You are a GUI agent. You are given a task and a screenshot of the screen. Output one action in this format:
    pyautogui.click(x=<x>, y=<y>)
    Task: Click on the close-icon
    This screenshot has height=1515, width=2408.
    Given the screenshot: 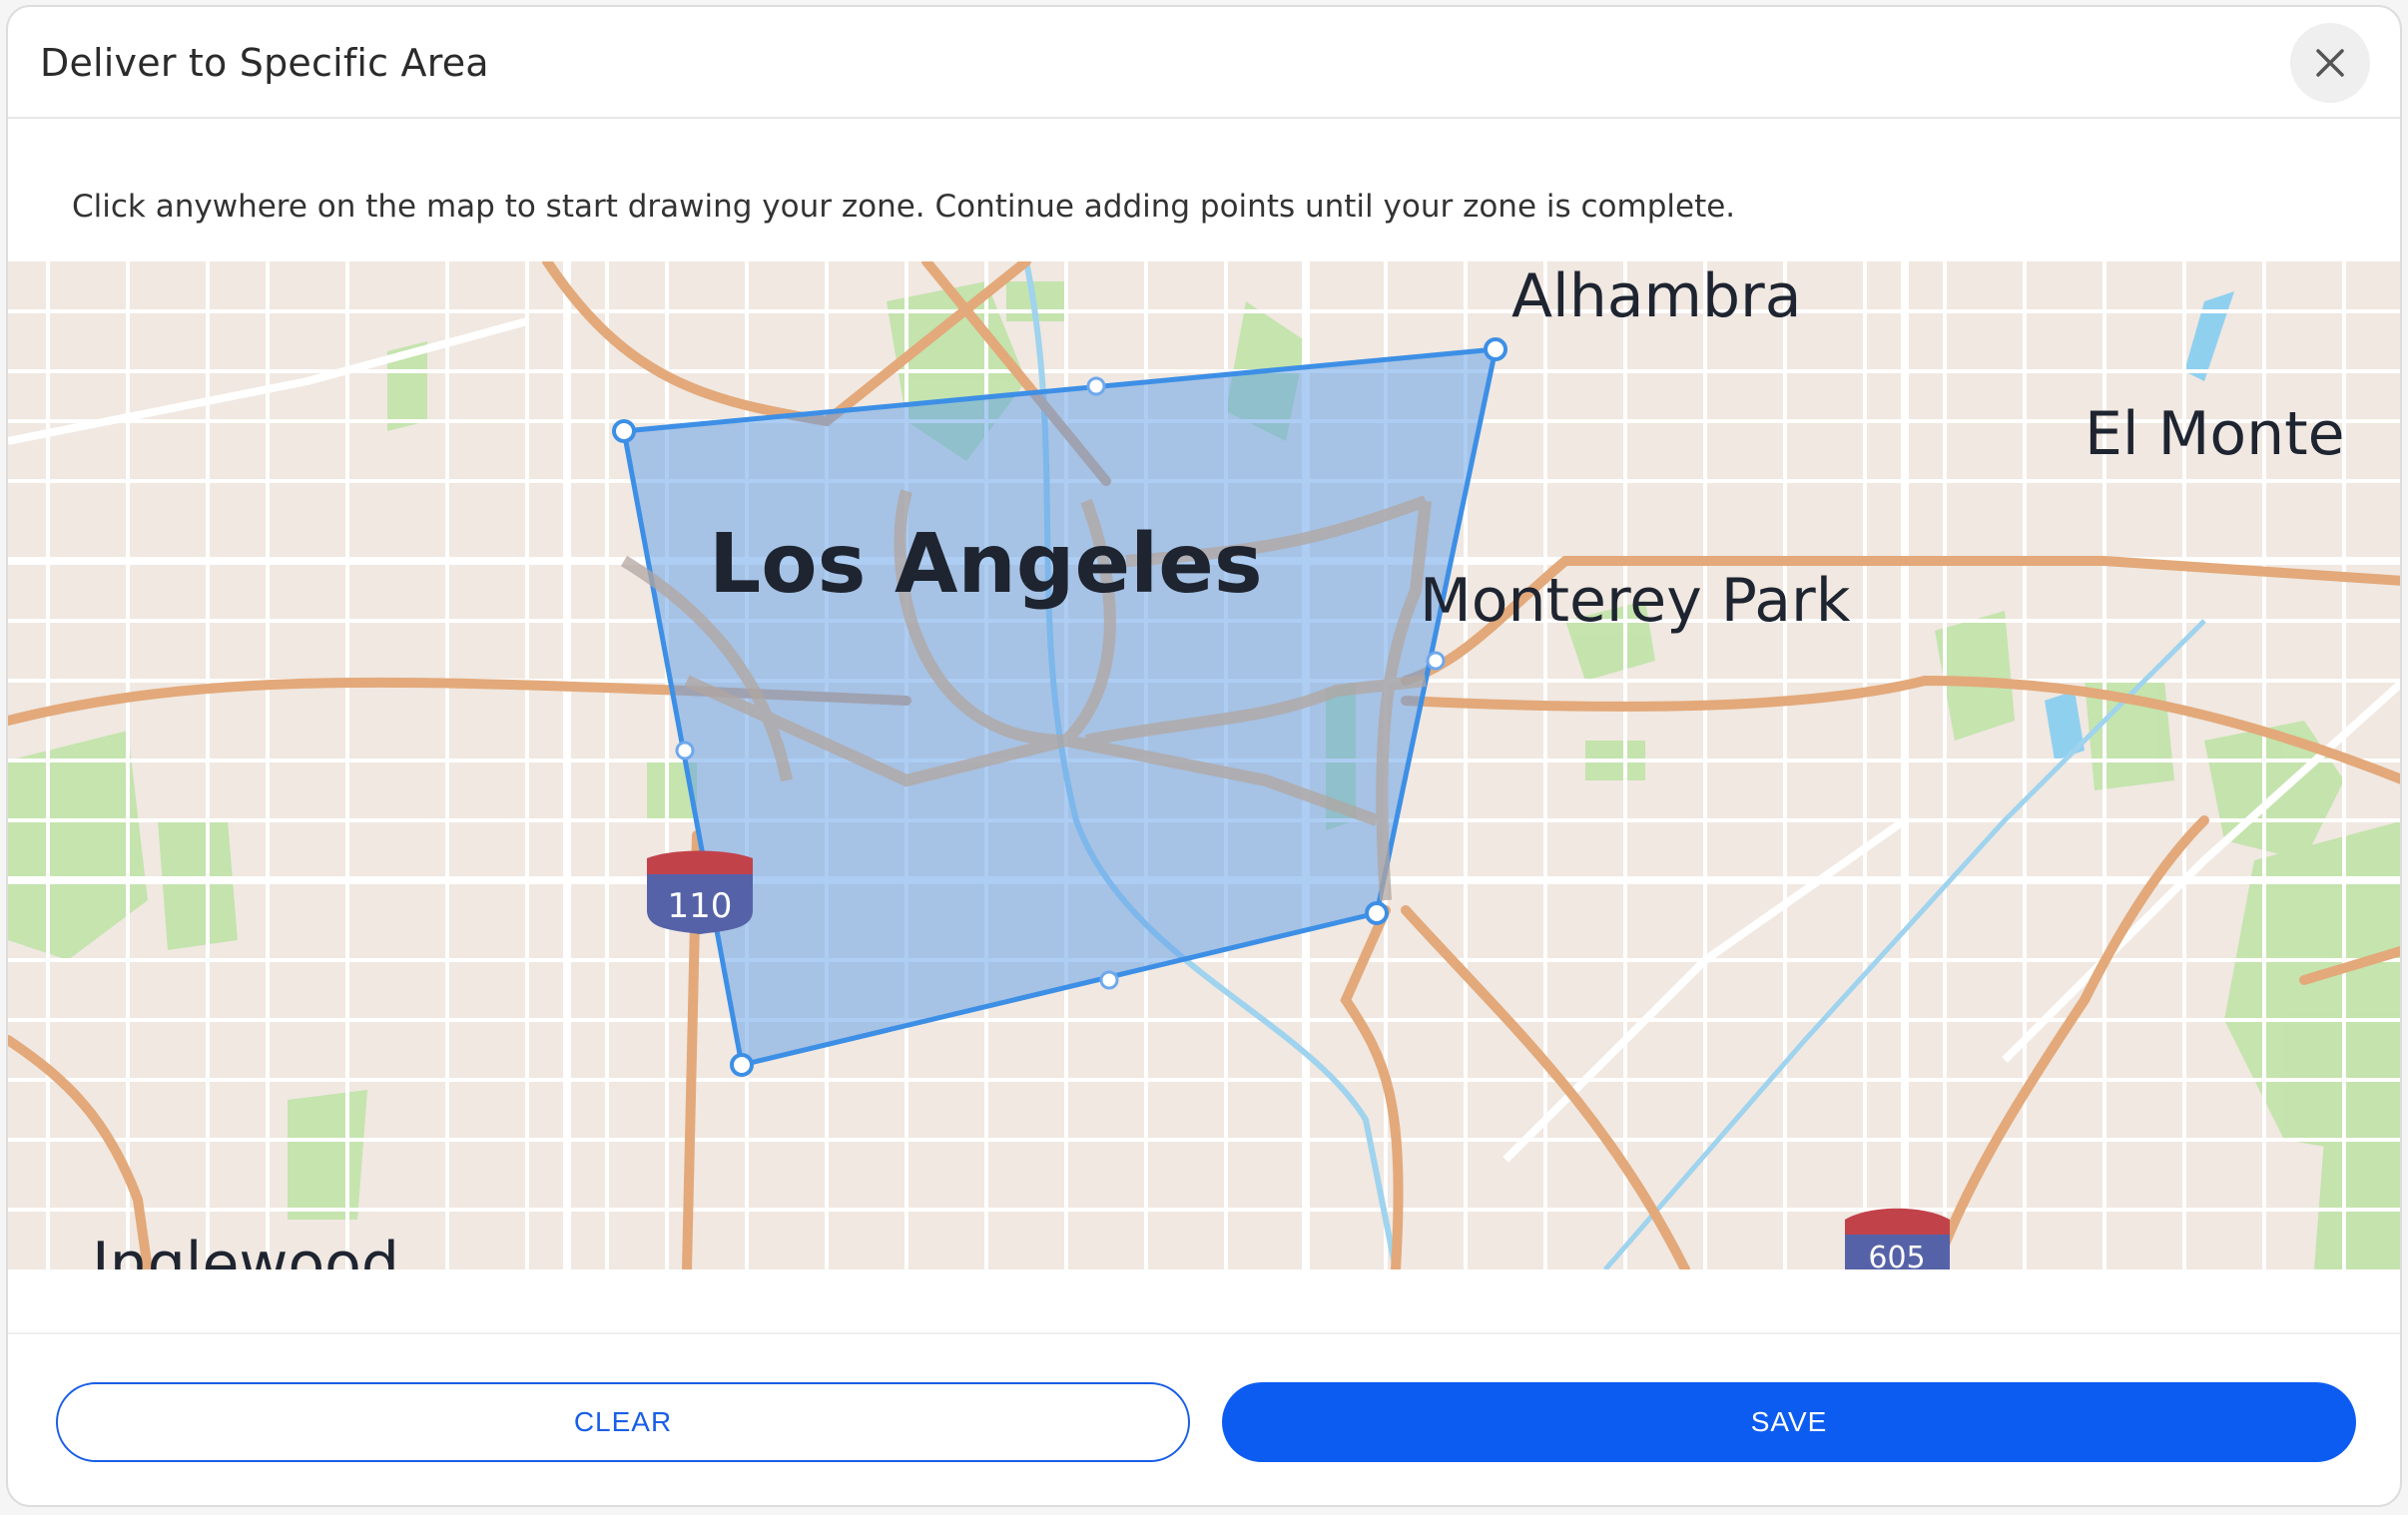 What is the action you would take?
    pyautogui.click(x=2330, y=63)
    